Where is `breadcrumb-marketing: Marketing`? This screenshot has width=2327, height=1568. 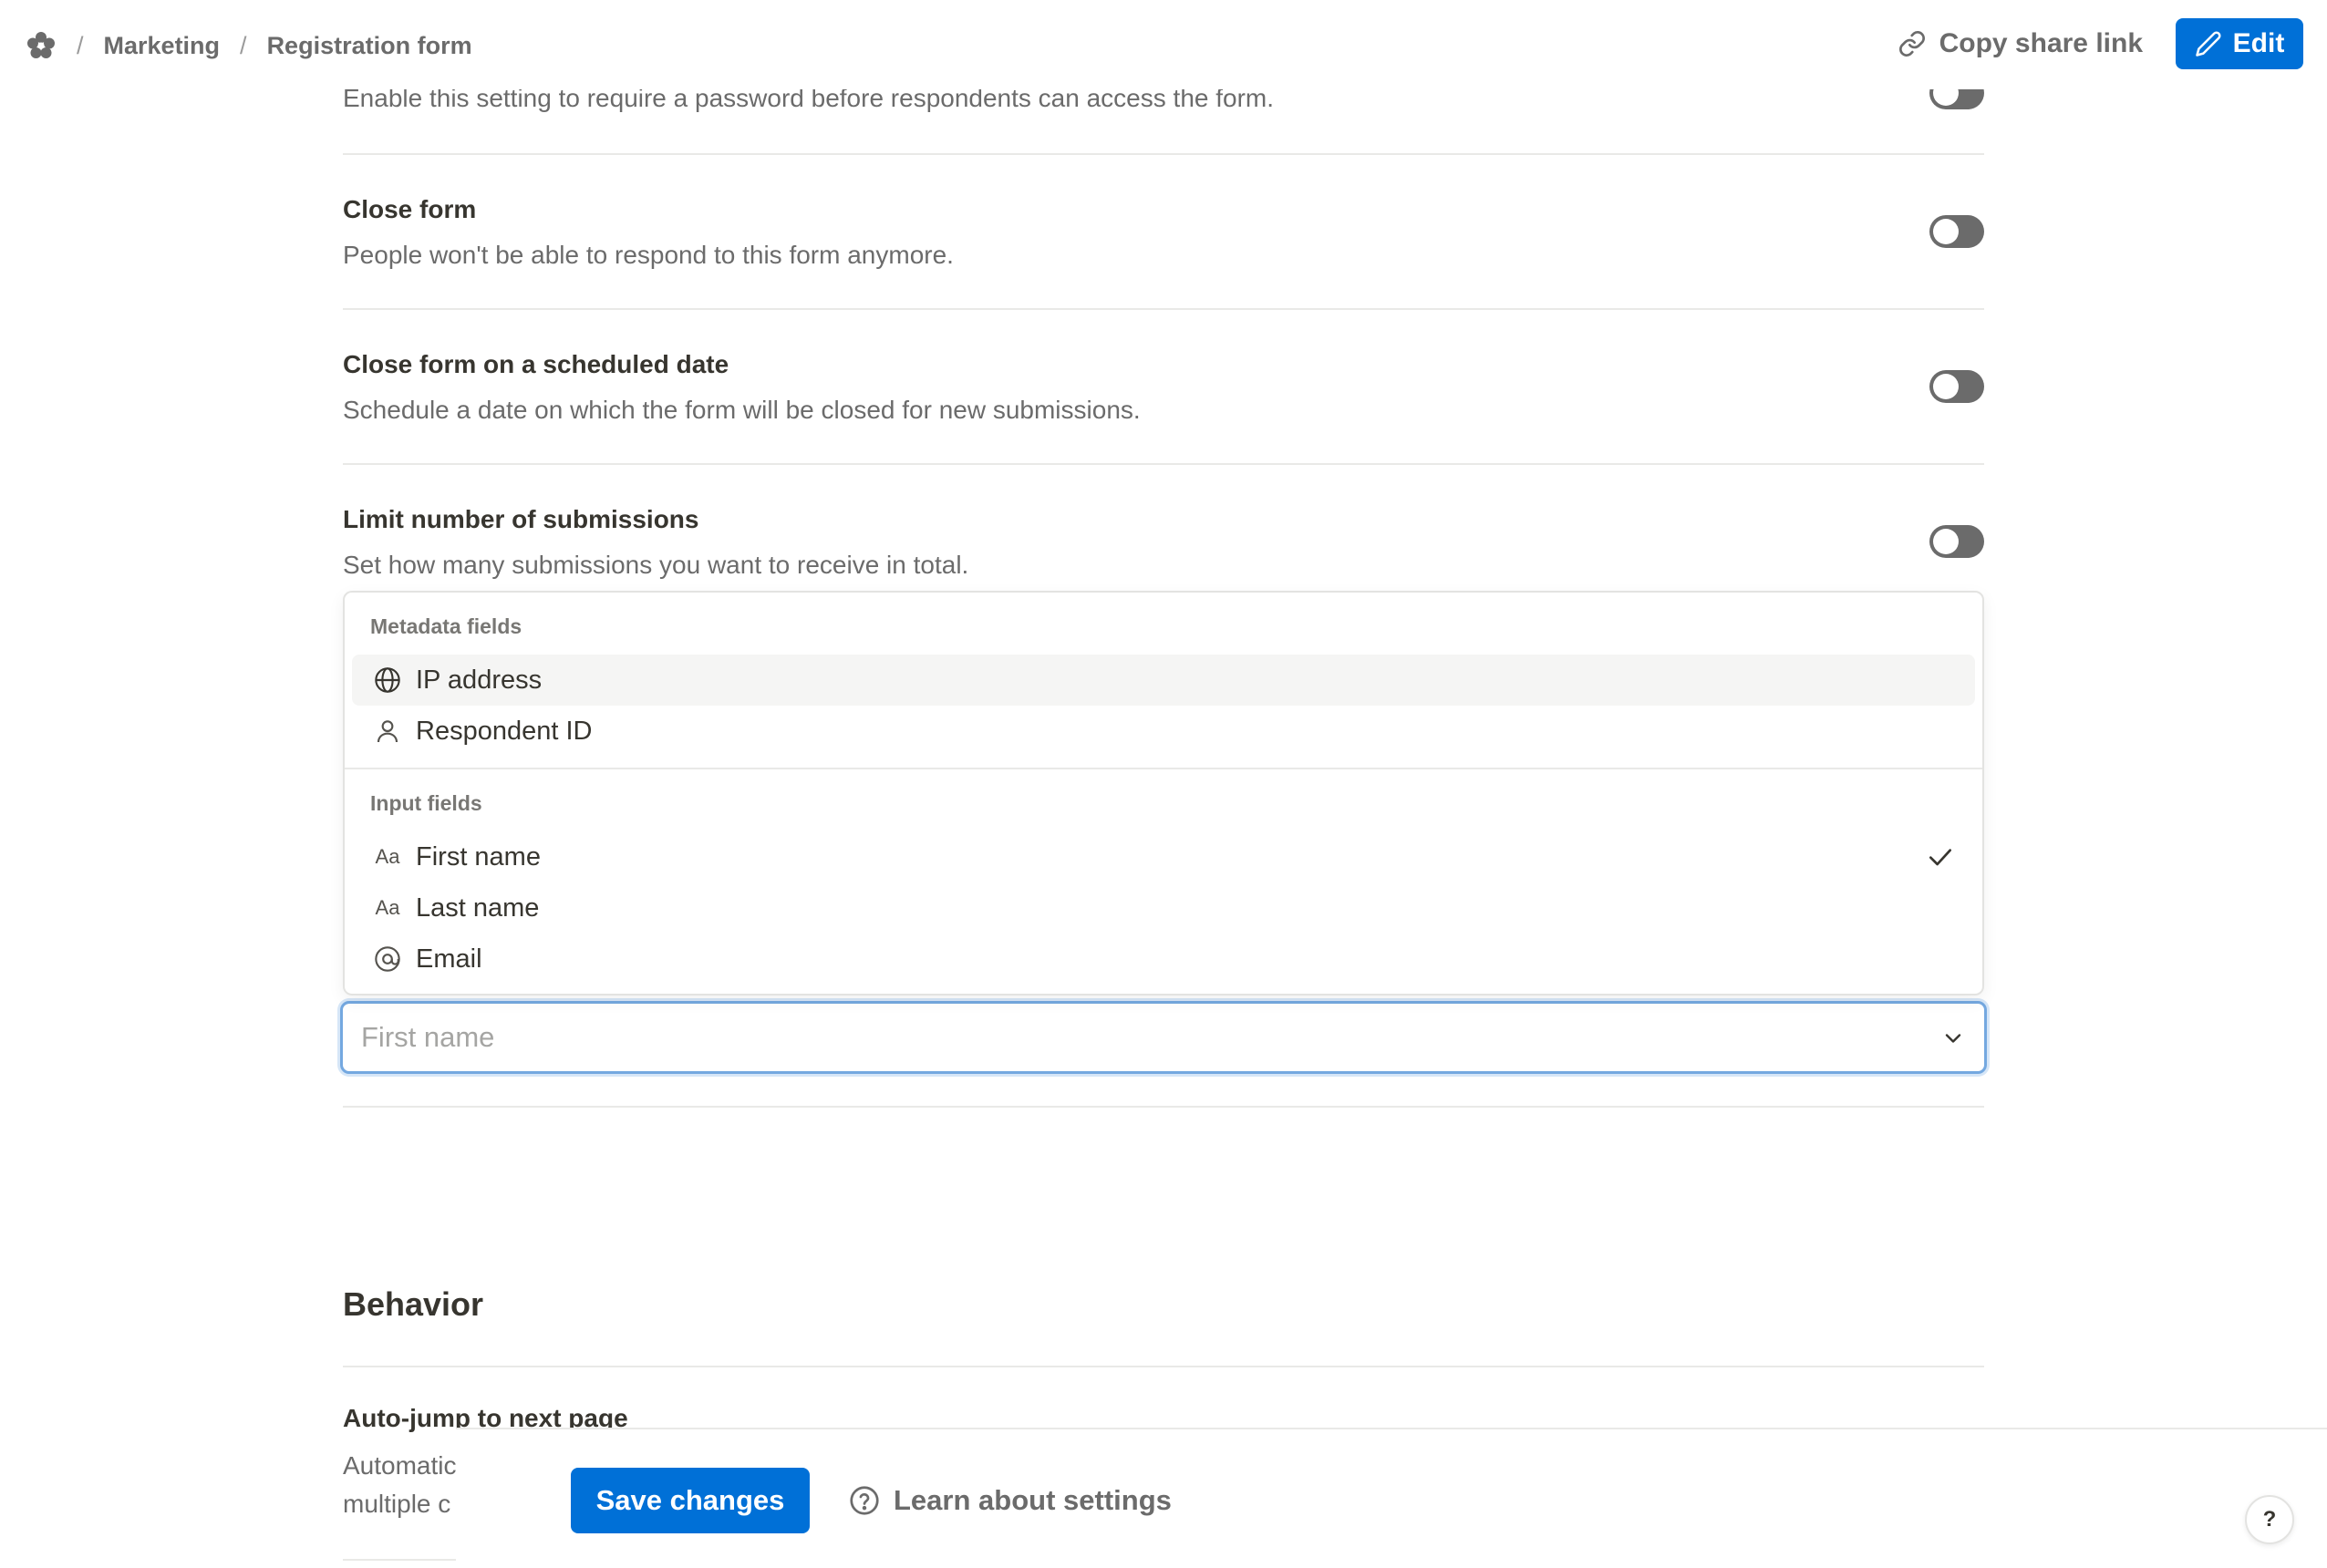
breadcrumb-marketing: Marketing is located at coordinates (162, 46).